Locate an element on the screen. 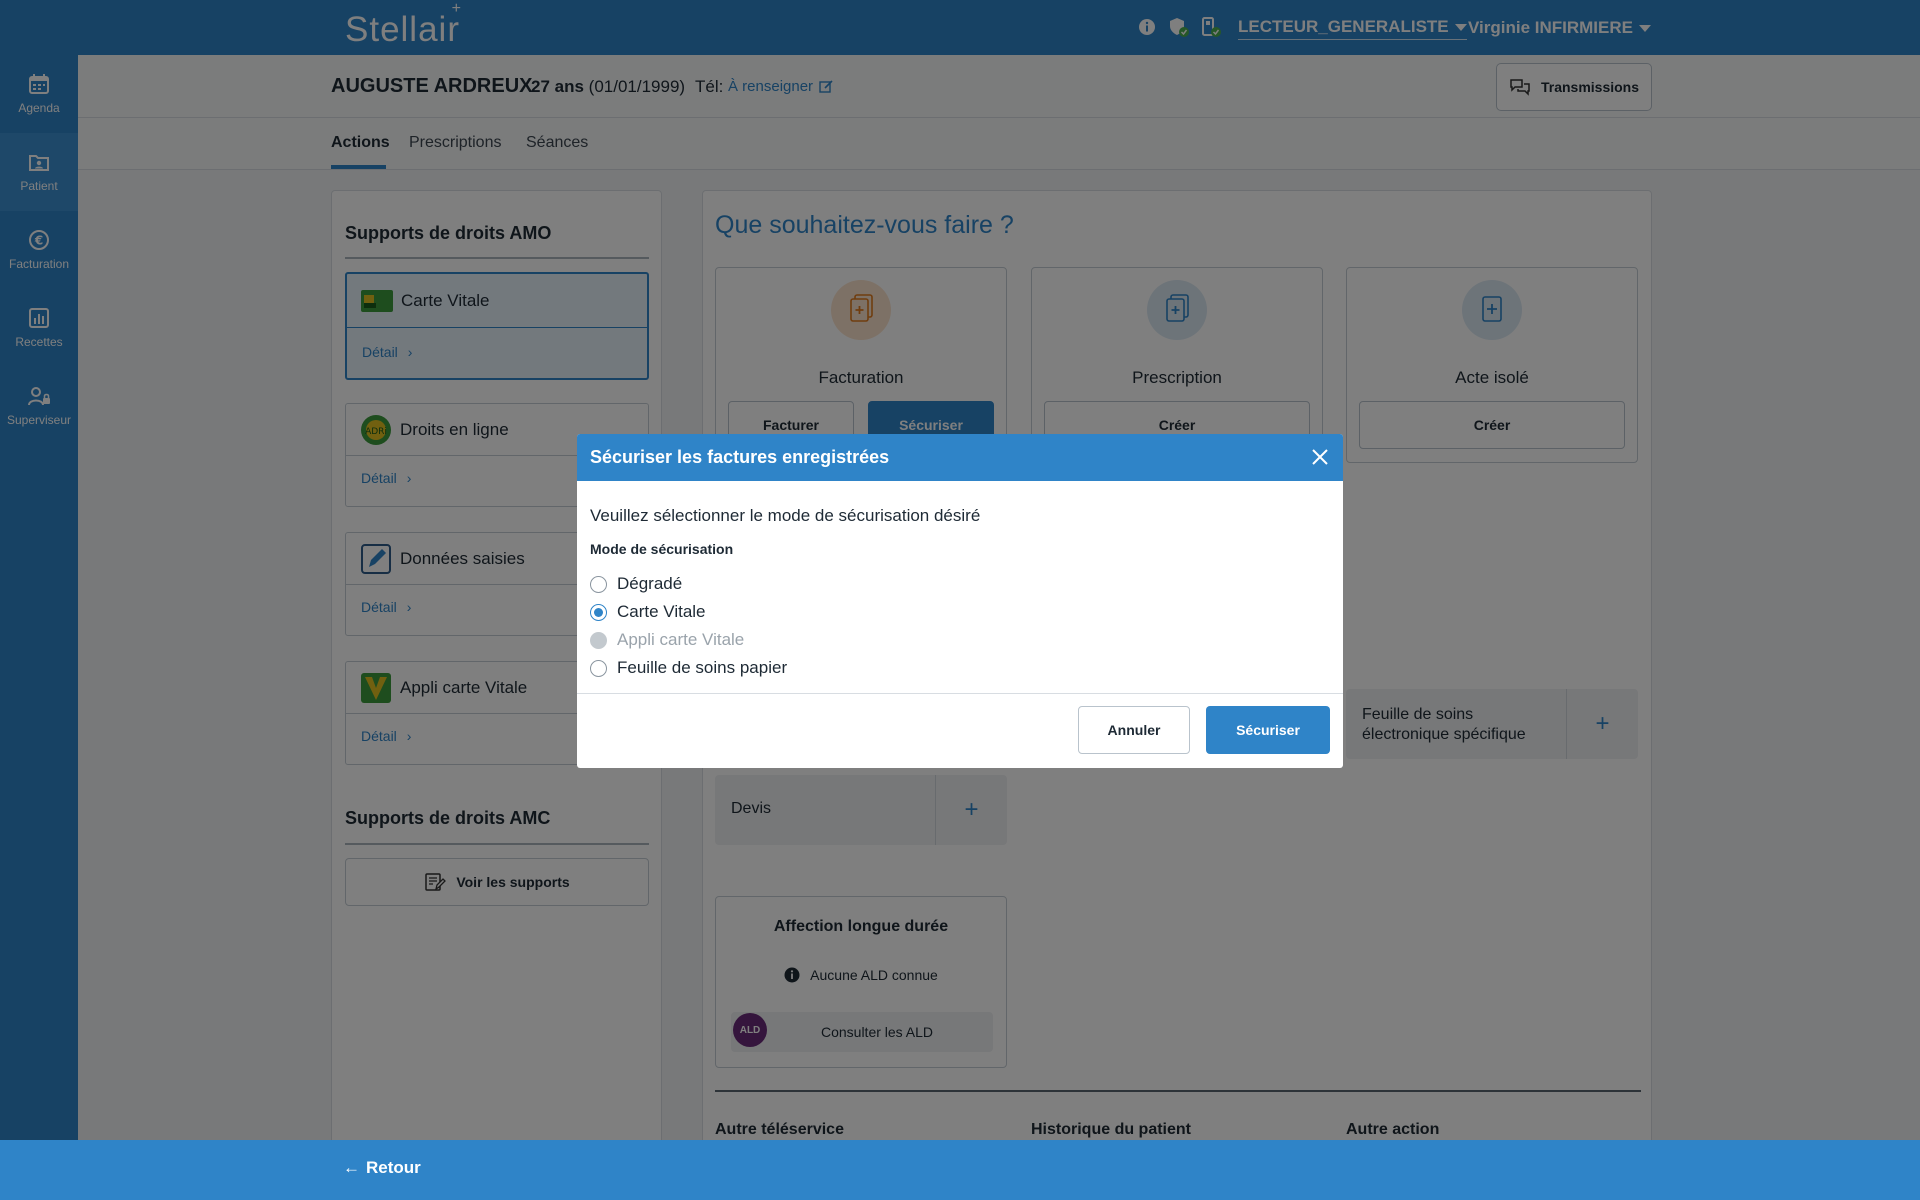  cancel-button: Annuler is located at coordinates (1134, 730).